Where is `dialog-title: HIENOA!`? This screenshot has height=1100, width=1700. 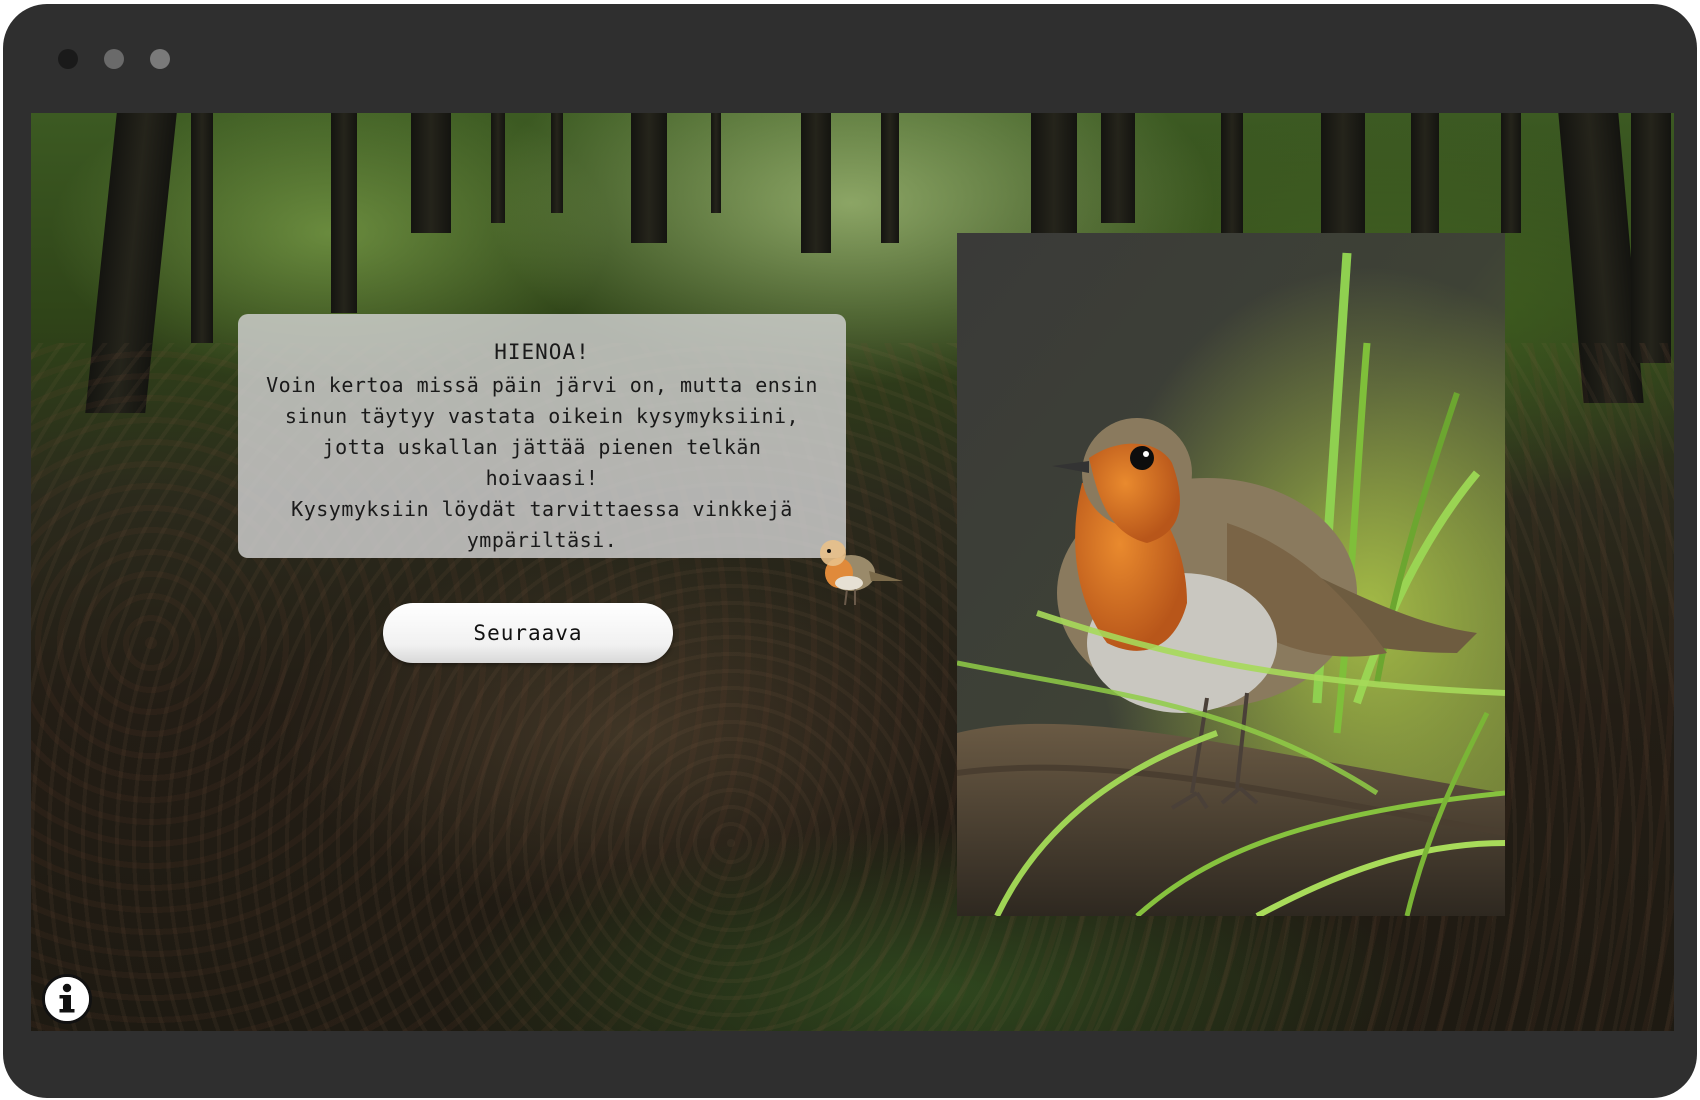
dialog-title: HIENOA! is located at coordinates (542, 352).